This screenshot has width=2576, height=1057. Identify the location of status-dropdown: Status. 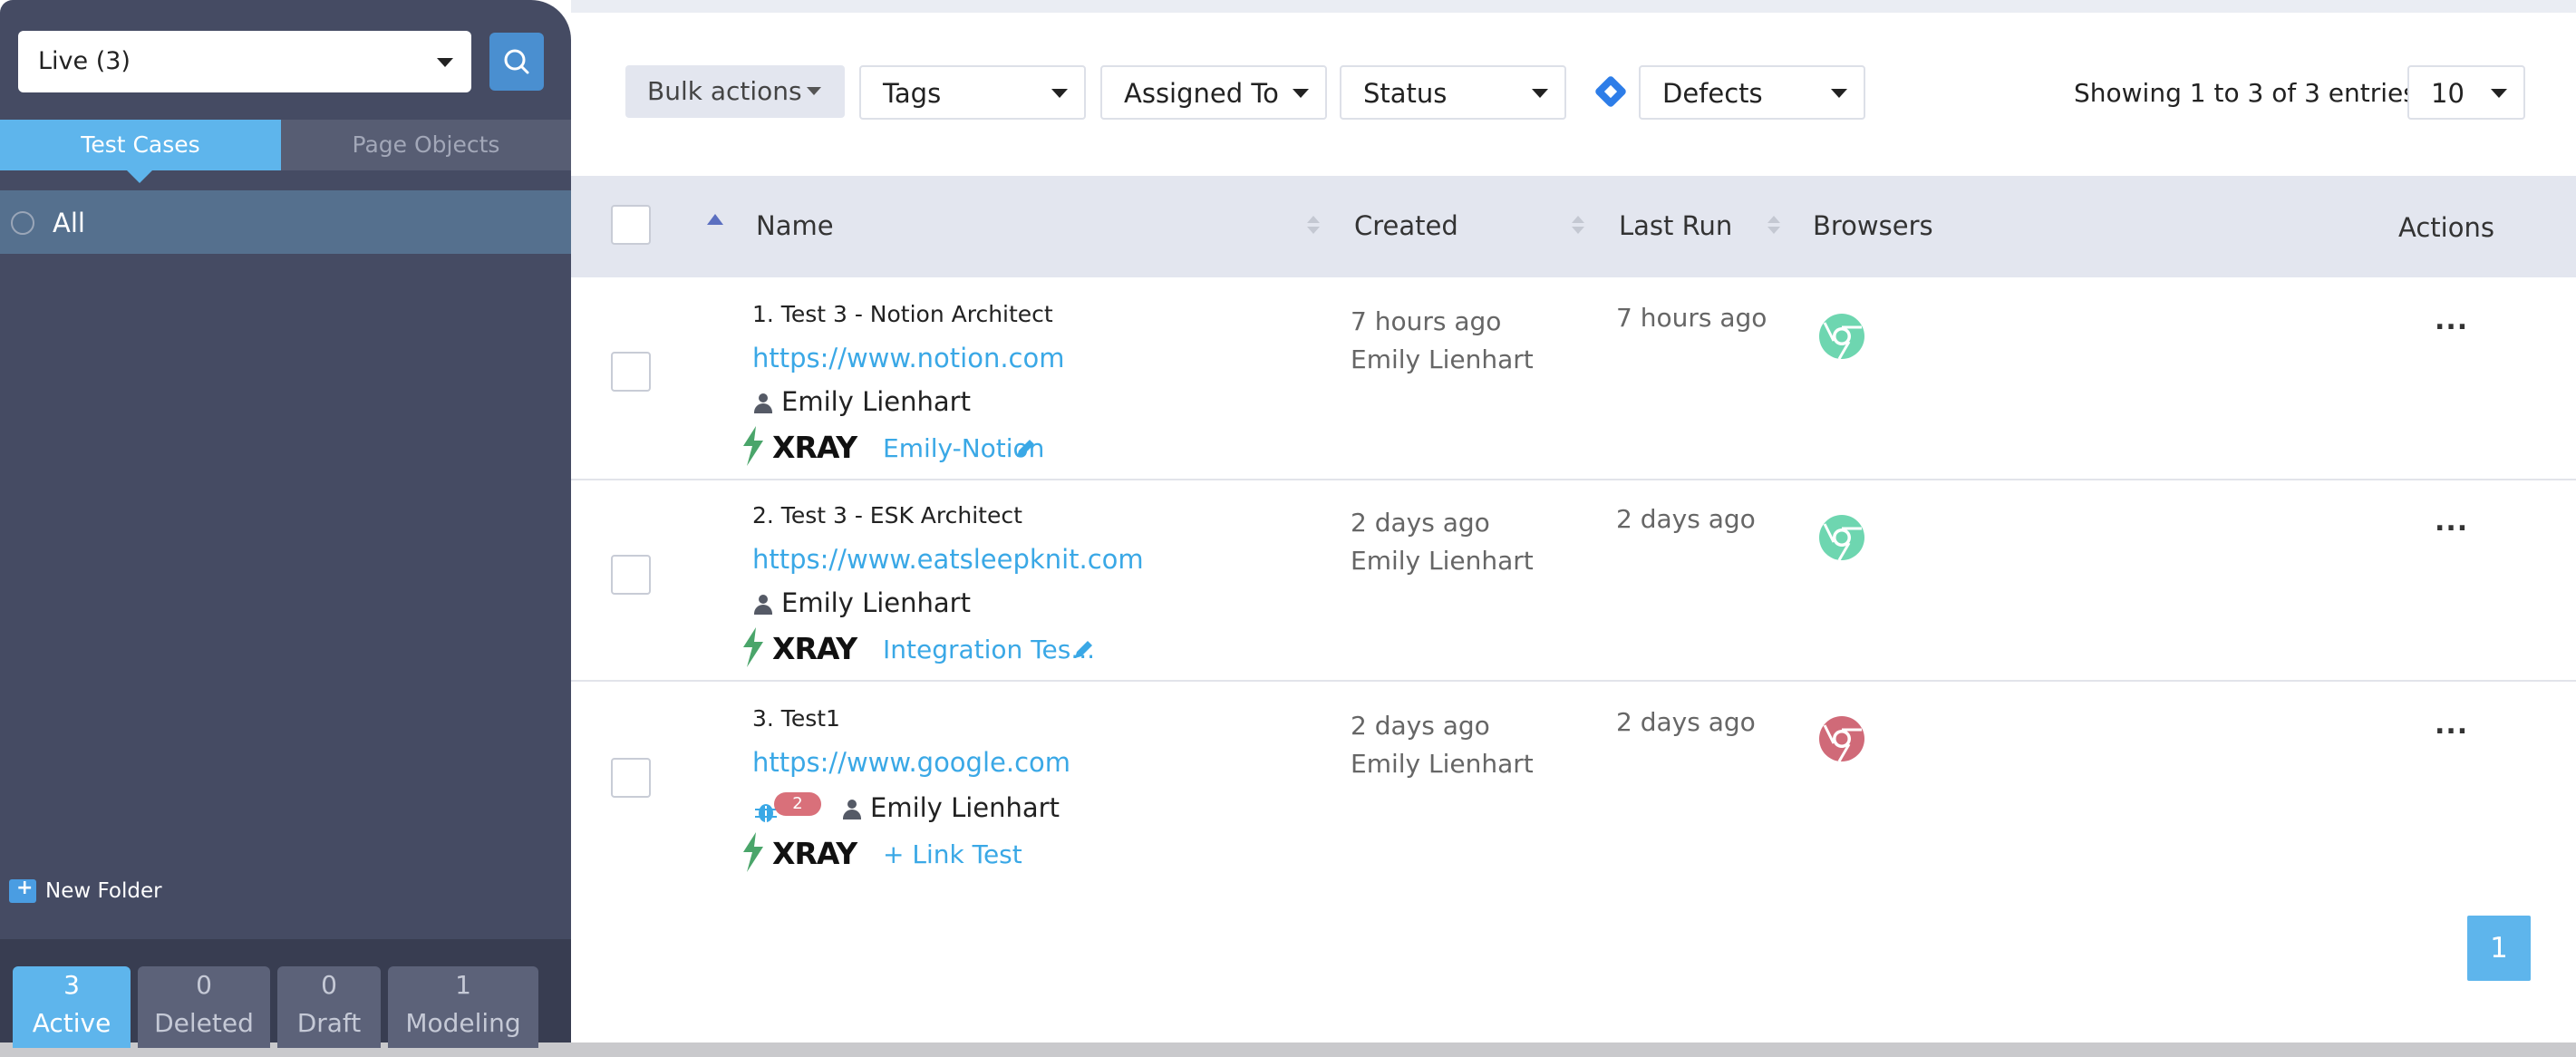
(1453, 92).